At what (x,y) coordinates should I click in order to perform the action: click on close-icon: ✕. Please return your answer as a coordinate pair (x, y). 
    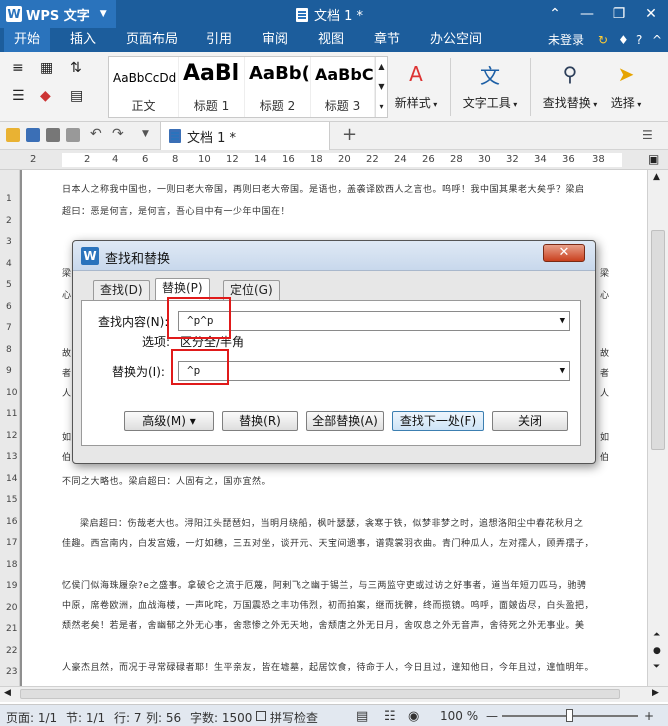
    Looking at the image, I should click on (651, 14).